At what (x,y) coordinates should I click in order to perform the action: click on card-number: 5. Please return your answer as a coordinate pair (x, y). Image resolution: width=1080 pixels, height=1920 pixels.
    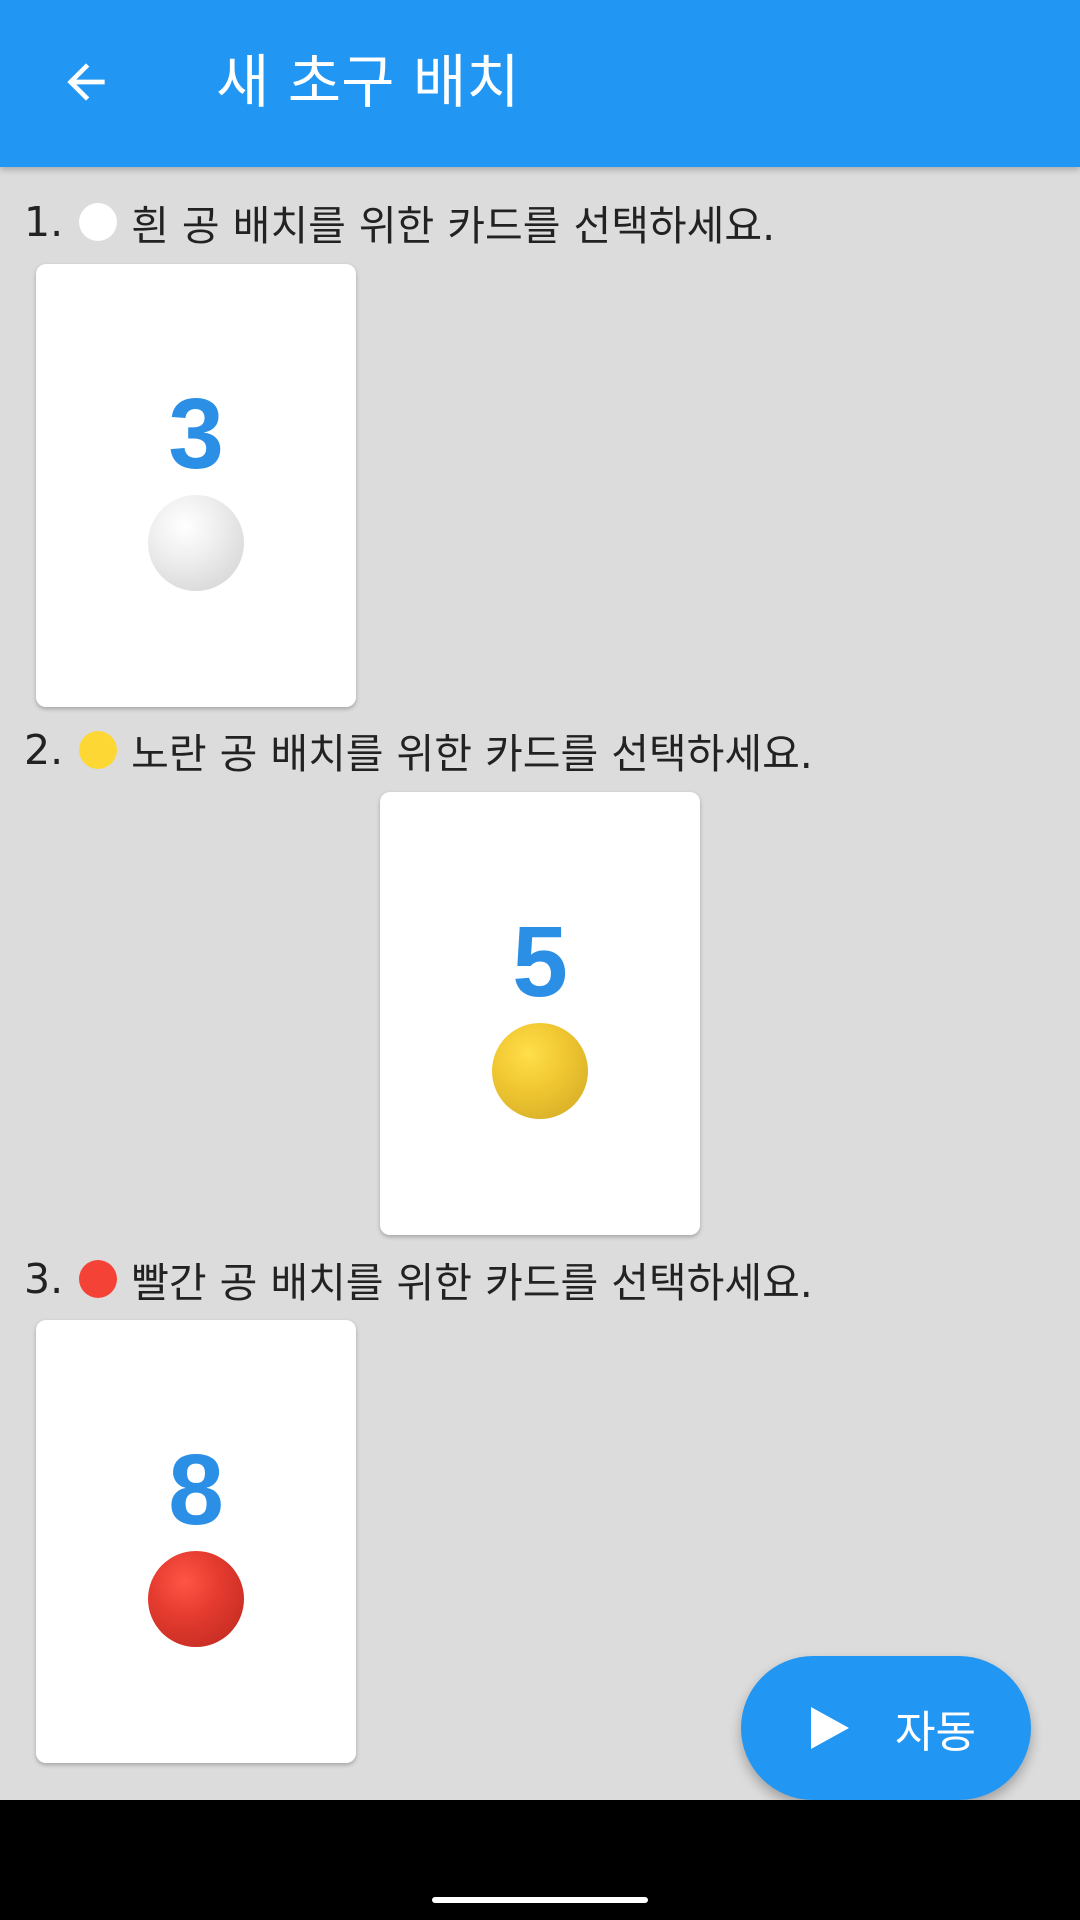
    Looking at the image, I should click on (540, 962).